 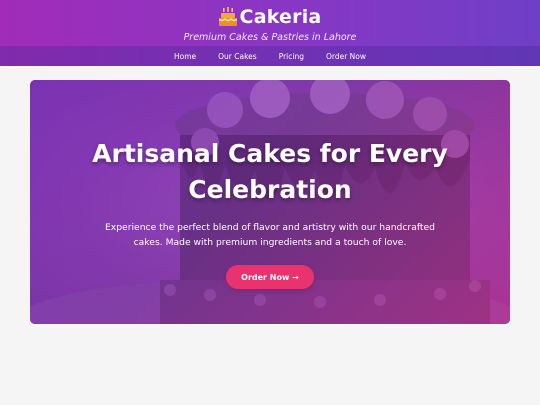 What do you see at coordinates (237, 56) in the screenshot?
I see `nav-our-cakes: Our Cakes` at bounding box center [237, 56].